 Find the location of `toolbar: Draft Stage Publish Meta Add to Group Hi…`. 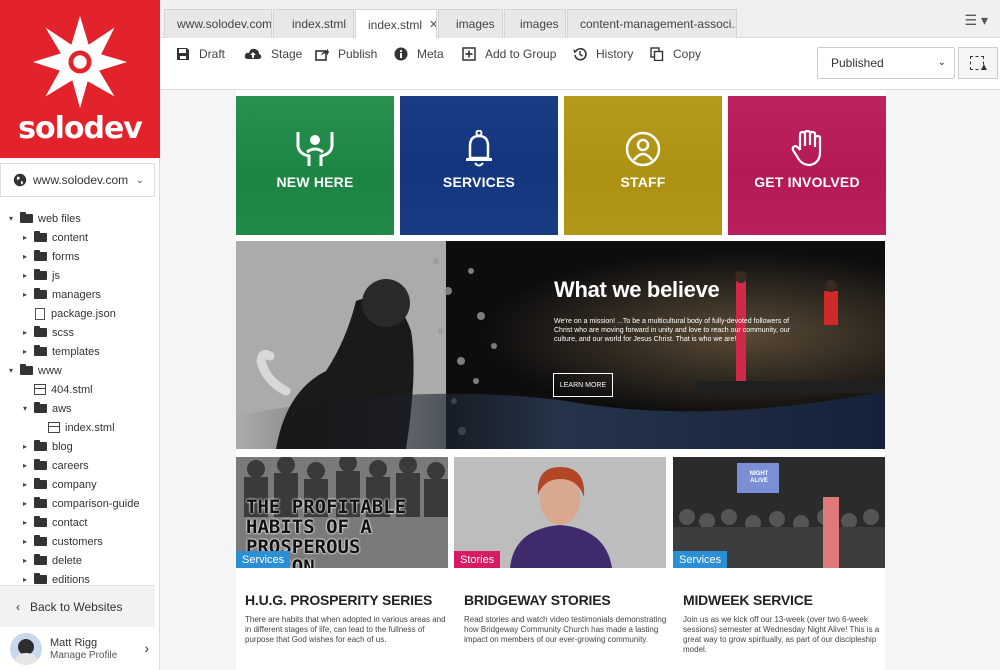

toolbar: Draft Stage Publish Meta Add to Group Hi… is located at coordinates (580, 64).